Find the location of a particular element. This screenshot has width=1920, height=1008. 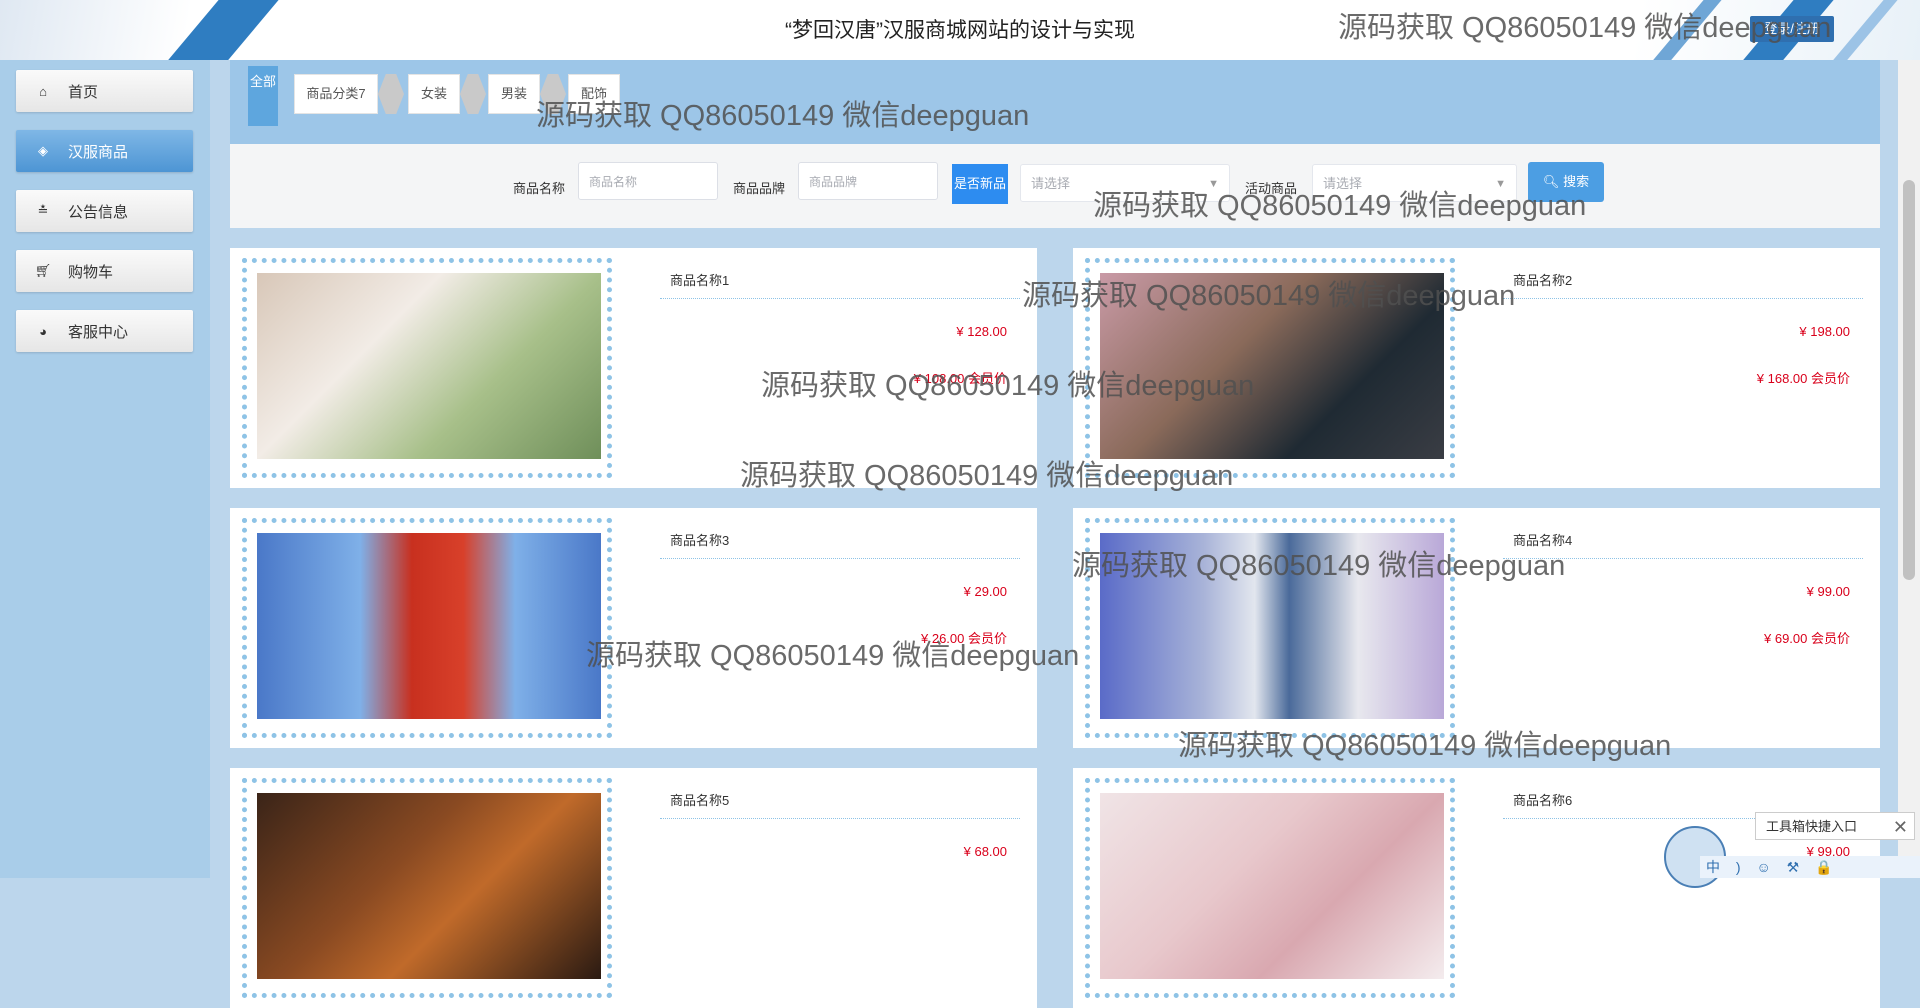

search-button-label: 搜索 is located at coordinates (1576, 181).